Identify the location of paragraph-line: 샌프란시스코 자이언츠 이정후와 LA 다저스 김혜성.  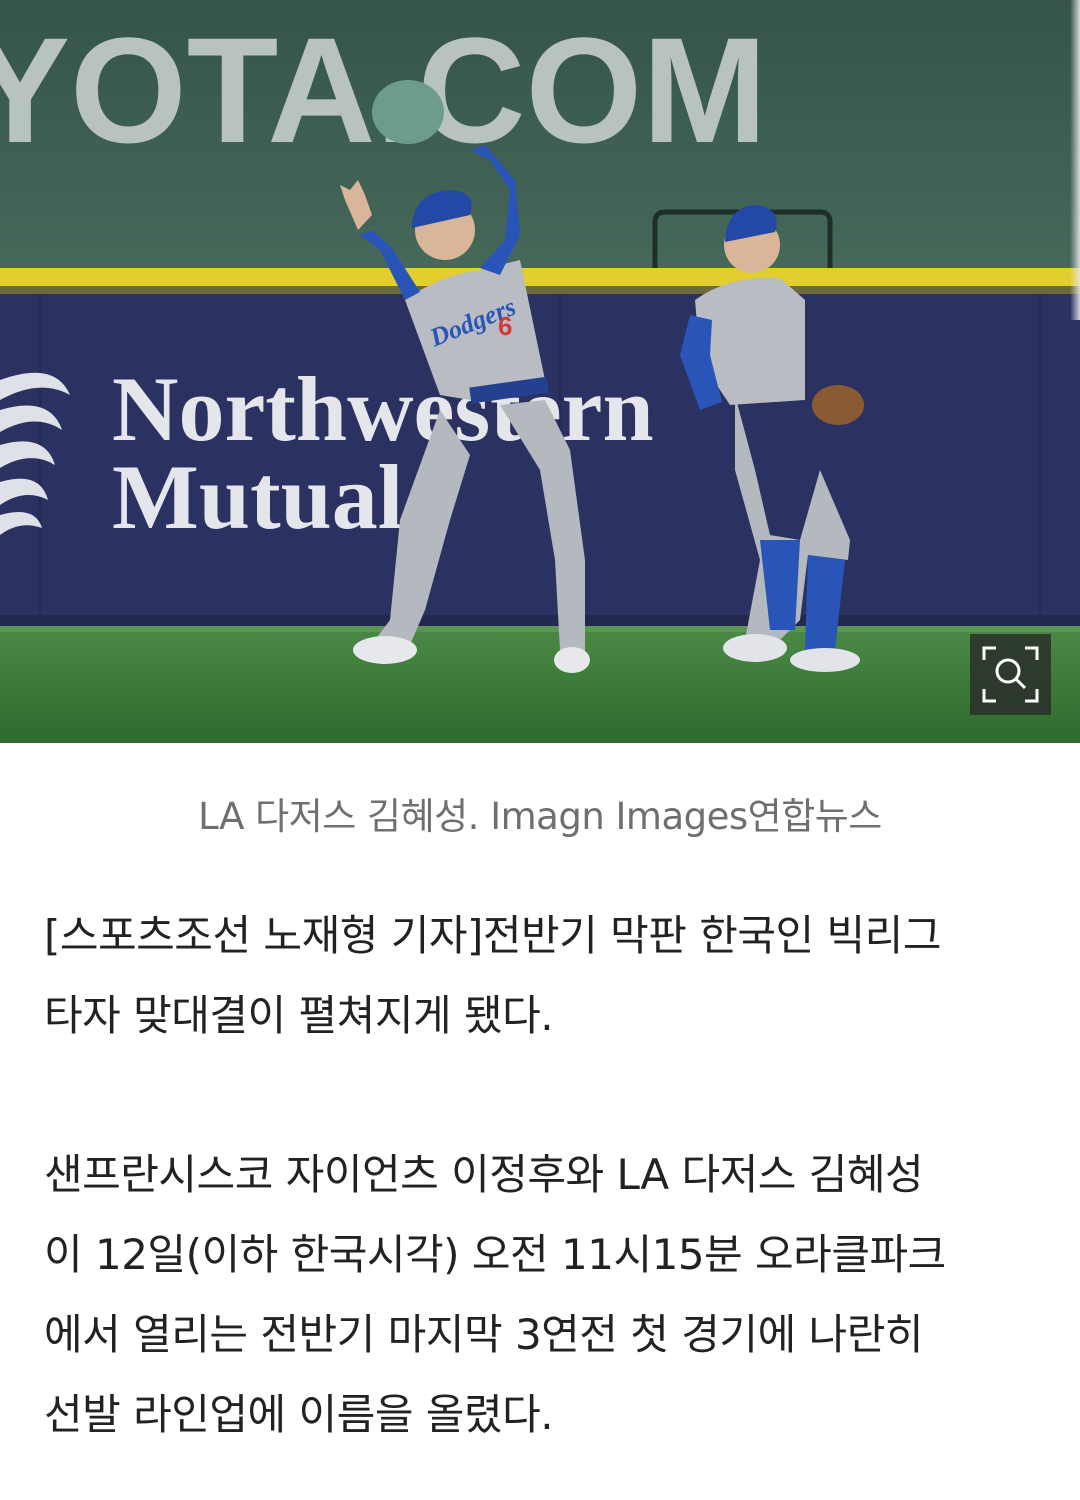
(484, 1174).